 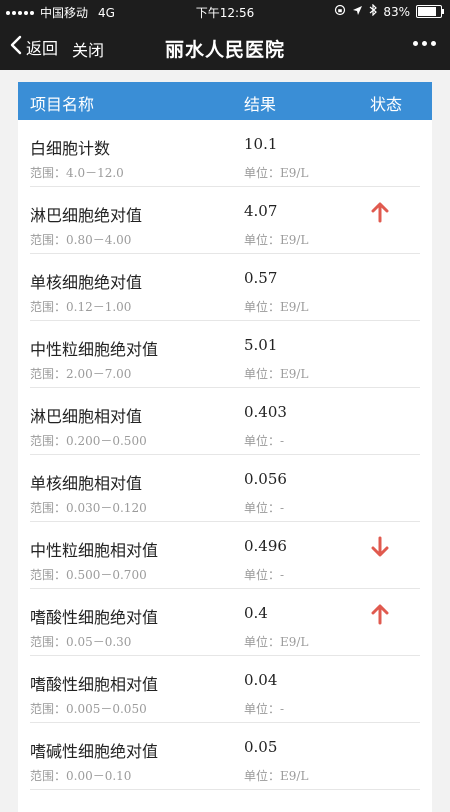 I want to click on table-row: 淋巴细胞相对值 0.403 范围：0.200－0.500 单位：-, so click(x=225, y=421).